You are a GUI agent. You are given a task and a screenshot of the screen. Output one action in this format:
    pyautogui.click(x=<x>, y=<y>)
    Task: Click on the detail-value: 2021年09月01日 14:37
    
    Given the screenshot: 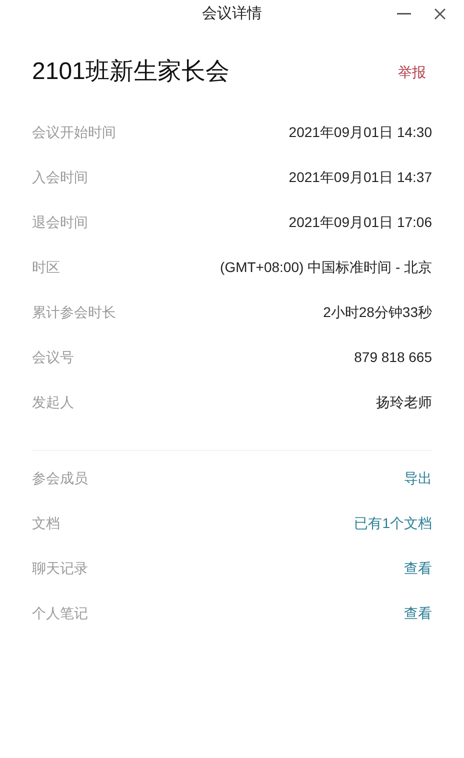 What is the action you would take?
    pyautogui.click(x=360, y=177)
    